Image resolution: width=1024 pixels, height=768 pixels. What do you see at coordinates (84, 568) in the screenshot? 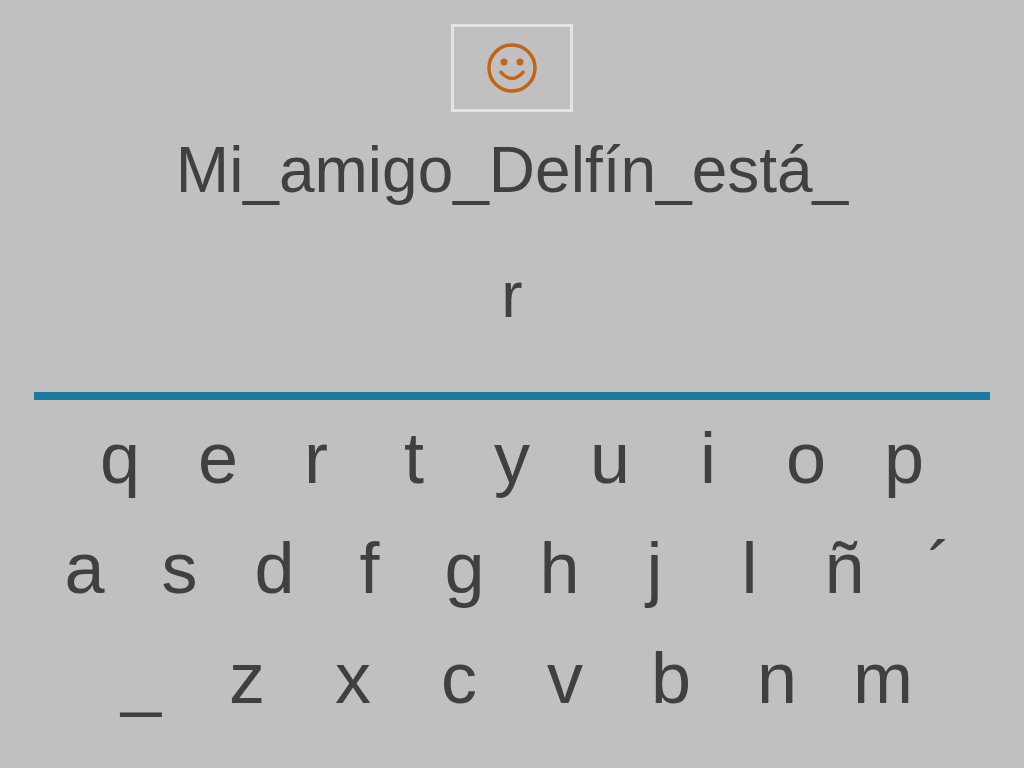
I see `letter-key: a` at bounding box center [84, 568].